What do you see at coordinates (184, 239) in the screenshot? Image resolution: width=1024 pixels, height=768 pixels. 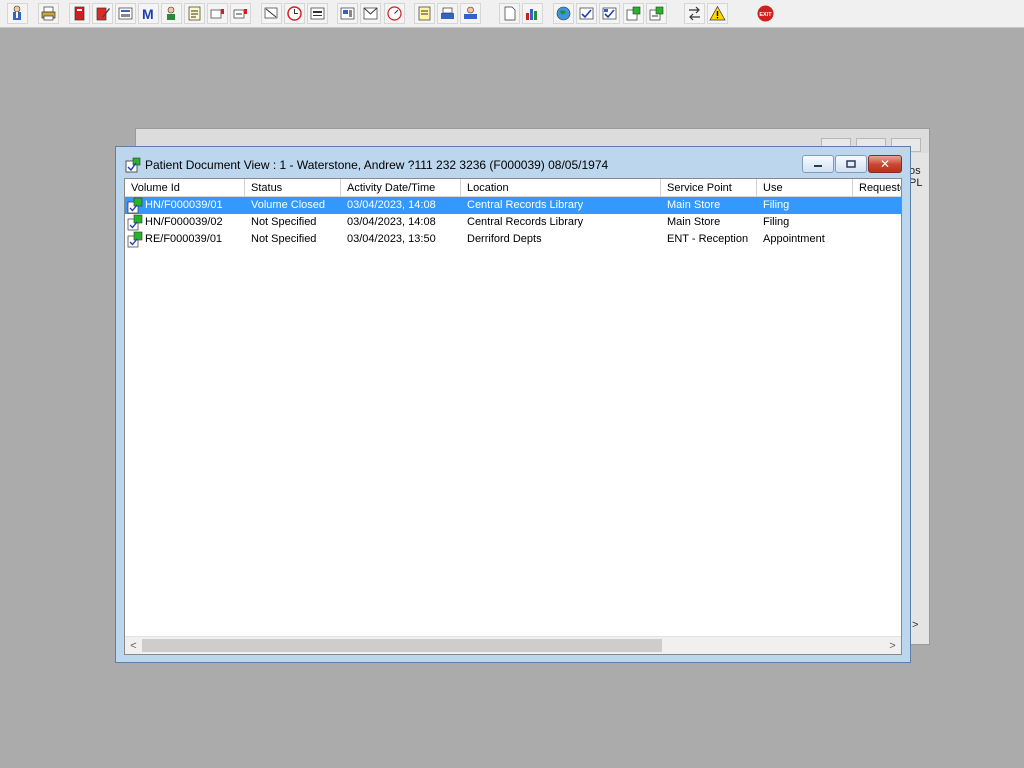 I see `cell-volume-id: RE/F000039/01` at bounding box center [184, 239].